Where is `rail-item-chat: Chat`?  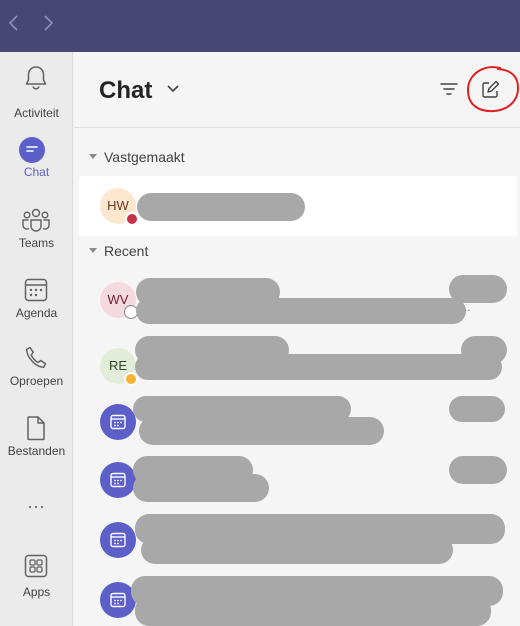
rail-item-chat: Chat is located at coordinates (36, 168).